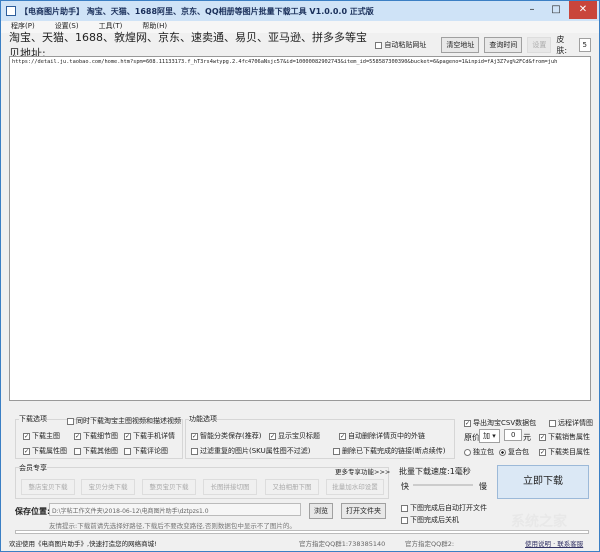  What do you see at coordinates (554, 543) in the screenshot?
I see `help-links: 使用说明 · 联系客服` at bounding box center [554, 543].